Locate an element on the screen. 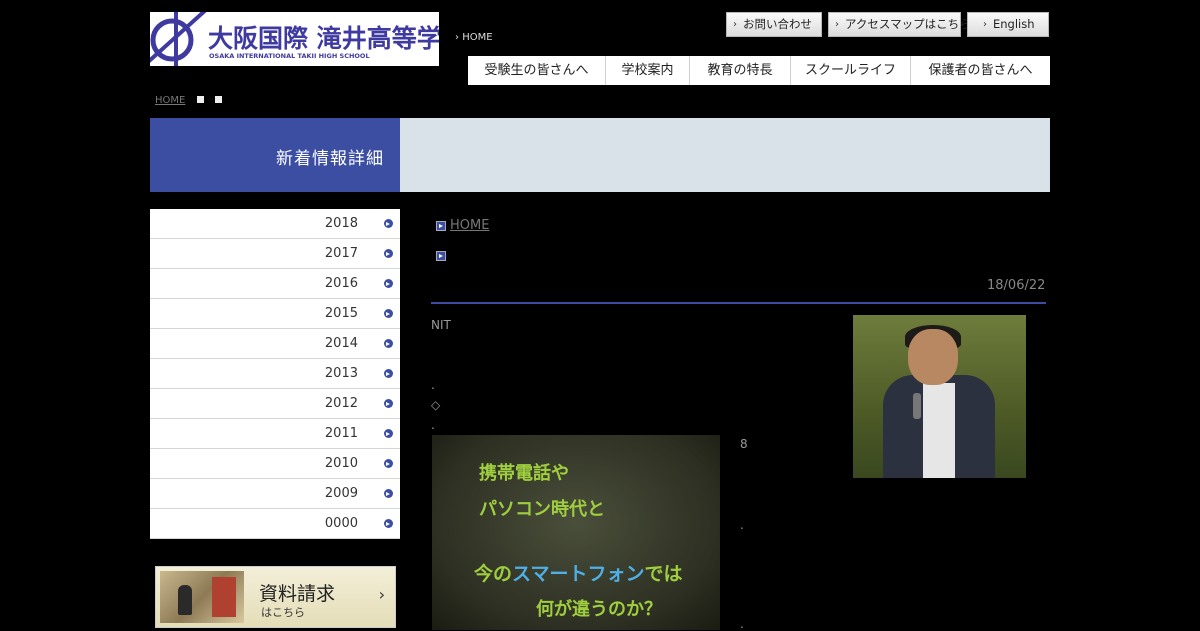 This screenshot has width=1200, height=631. slide-text-line: 携帯電話や is located at coordinates (524, 473).